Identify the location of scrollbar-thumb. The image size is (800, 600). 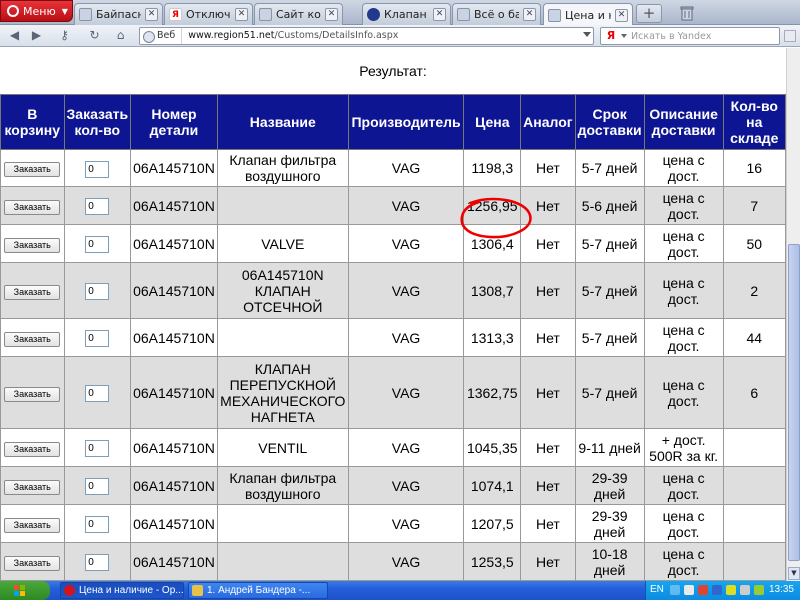
(794, 402).